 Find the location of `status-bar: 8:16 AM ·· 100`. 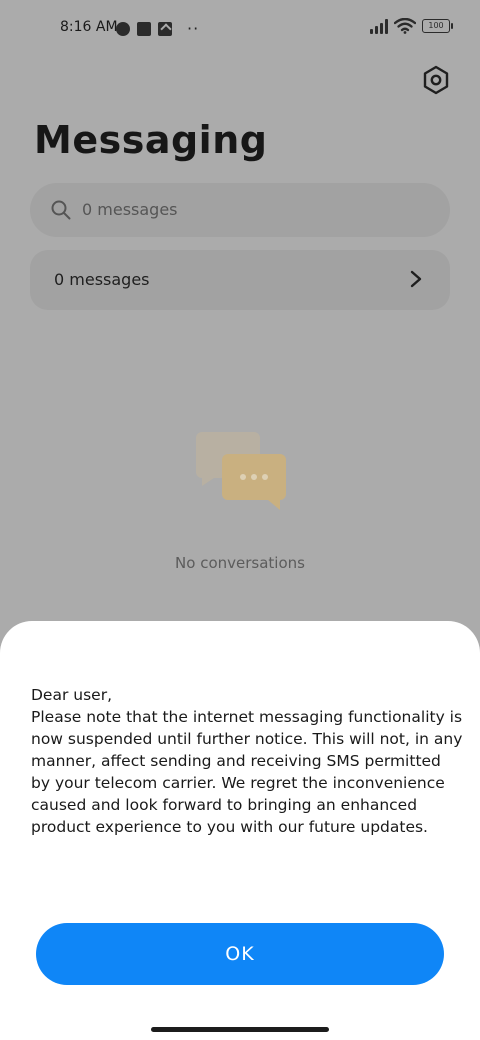

status-bar: 8:16 AM ·· 100 is located at coordinates (240, 27).